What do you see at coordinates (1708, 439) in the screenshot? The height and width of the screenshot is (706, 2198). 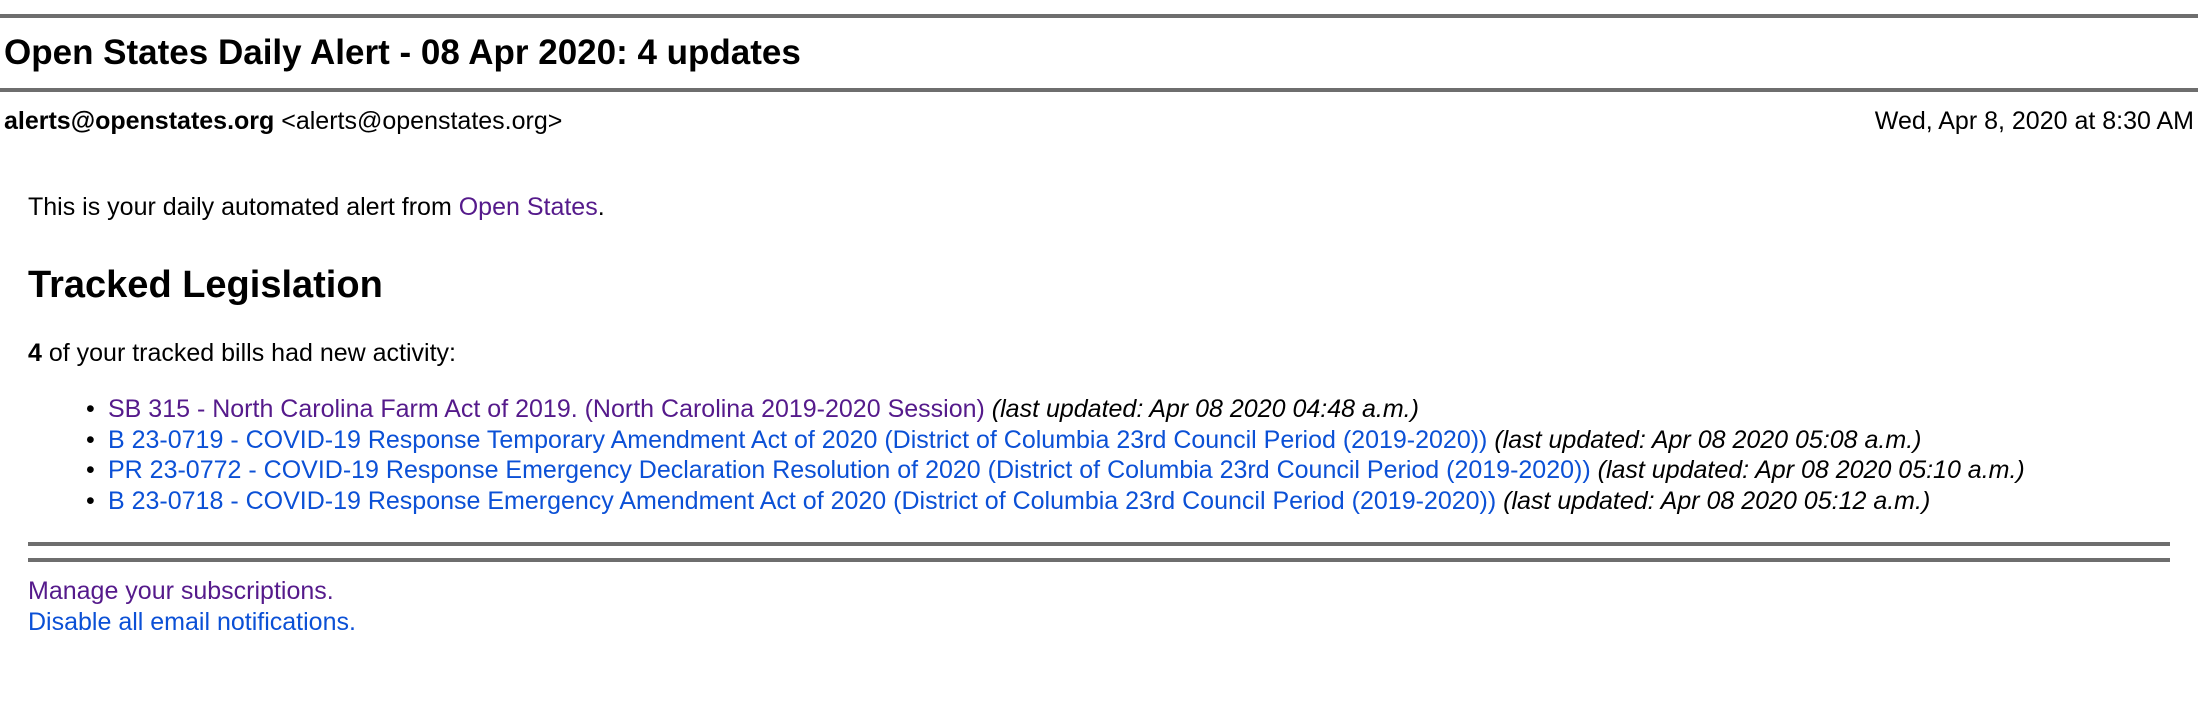 I see `bill-updated: (last updated: Apr 08 2020 05:08 a.m.)` at bounding box center [1708, 439].